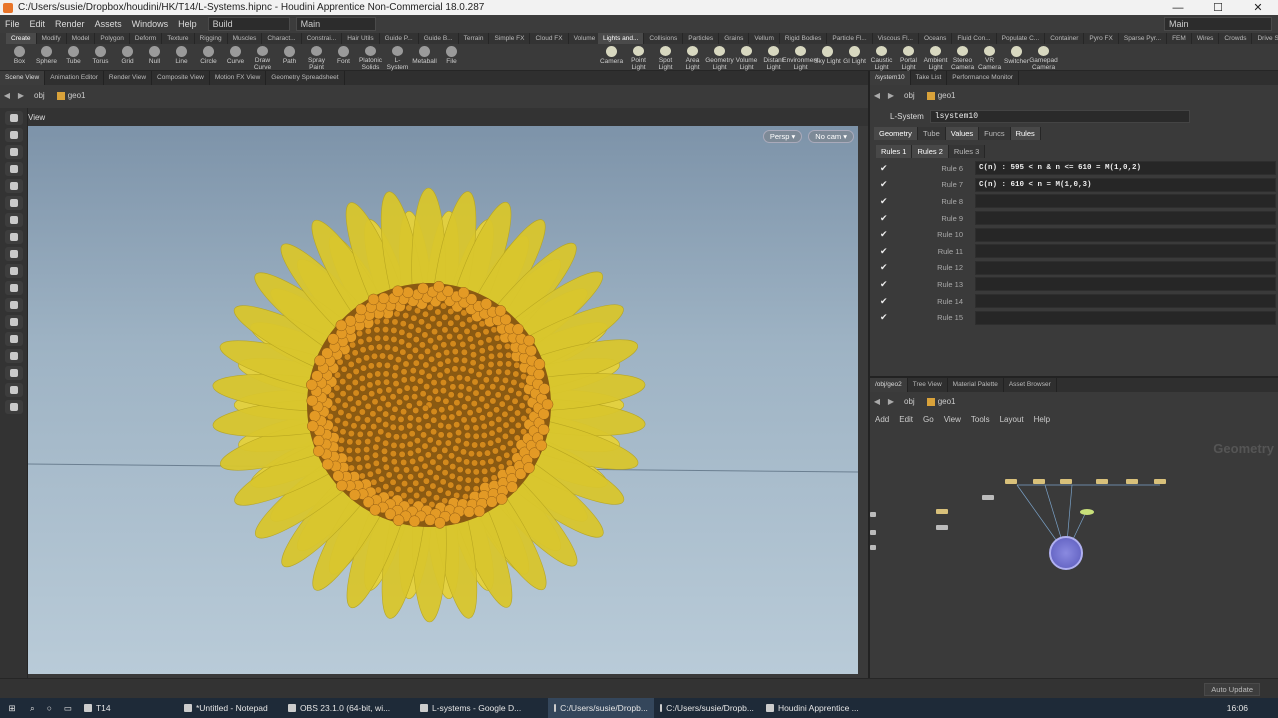 This screenshot has height=718, width=1278. I want to click on tool-platonic-solids: Platonic Solids, so click(370, 57).